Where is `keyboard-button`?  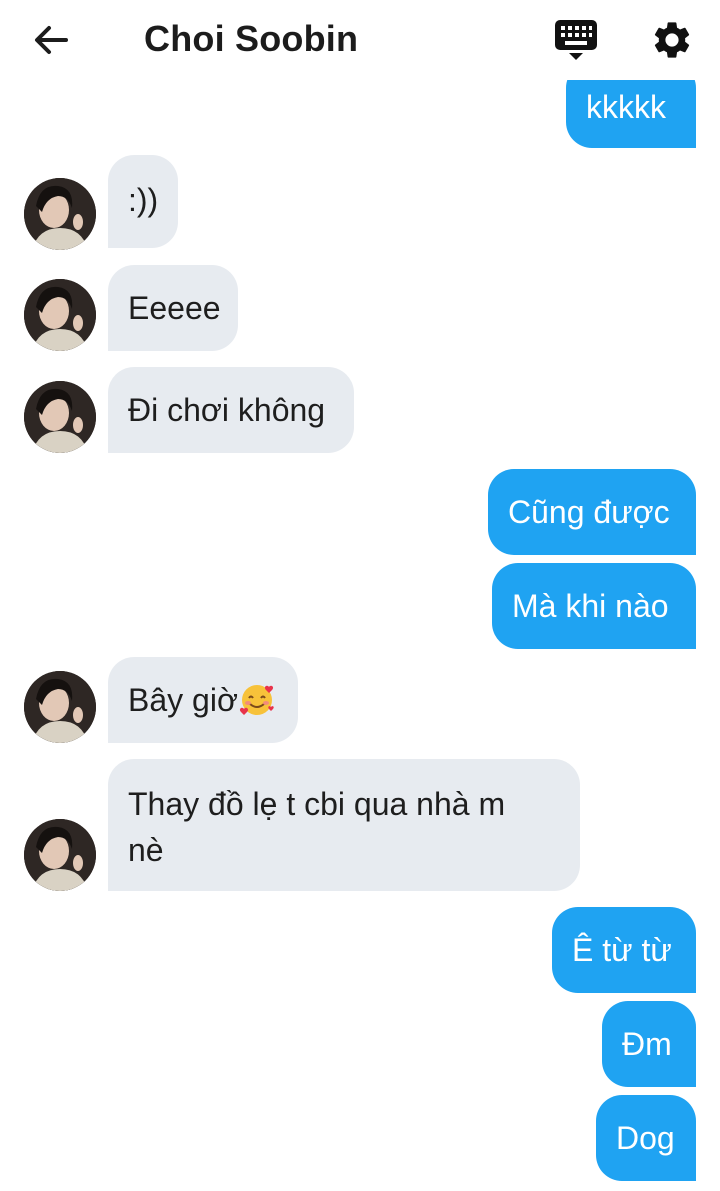
keyboard-button is located at coordinates (576, 41).